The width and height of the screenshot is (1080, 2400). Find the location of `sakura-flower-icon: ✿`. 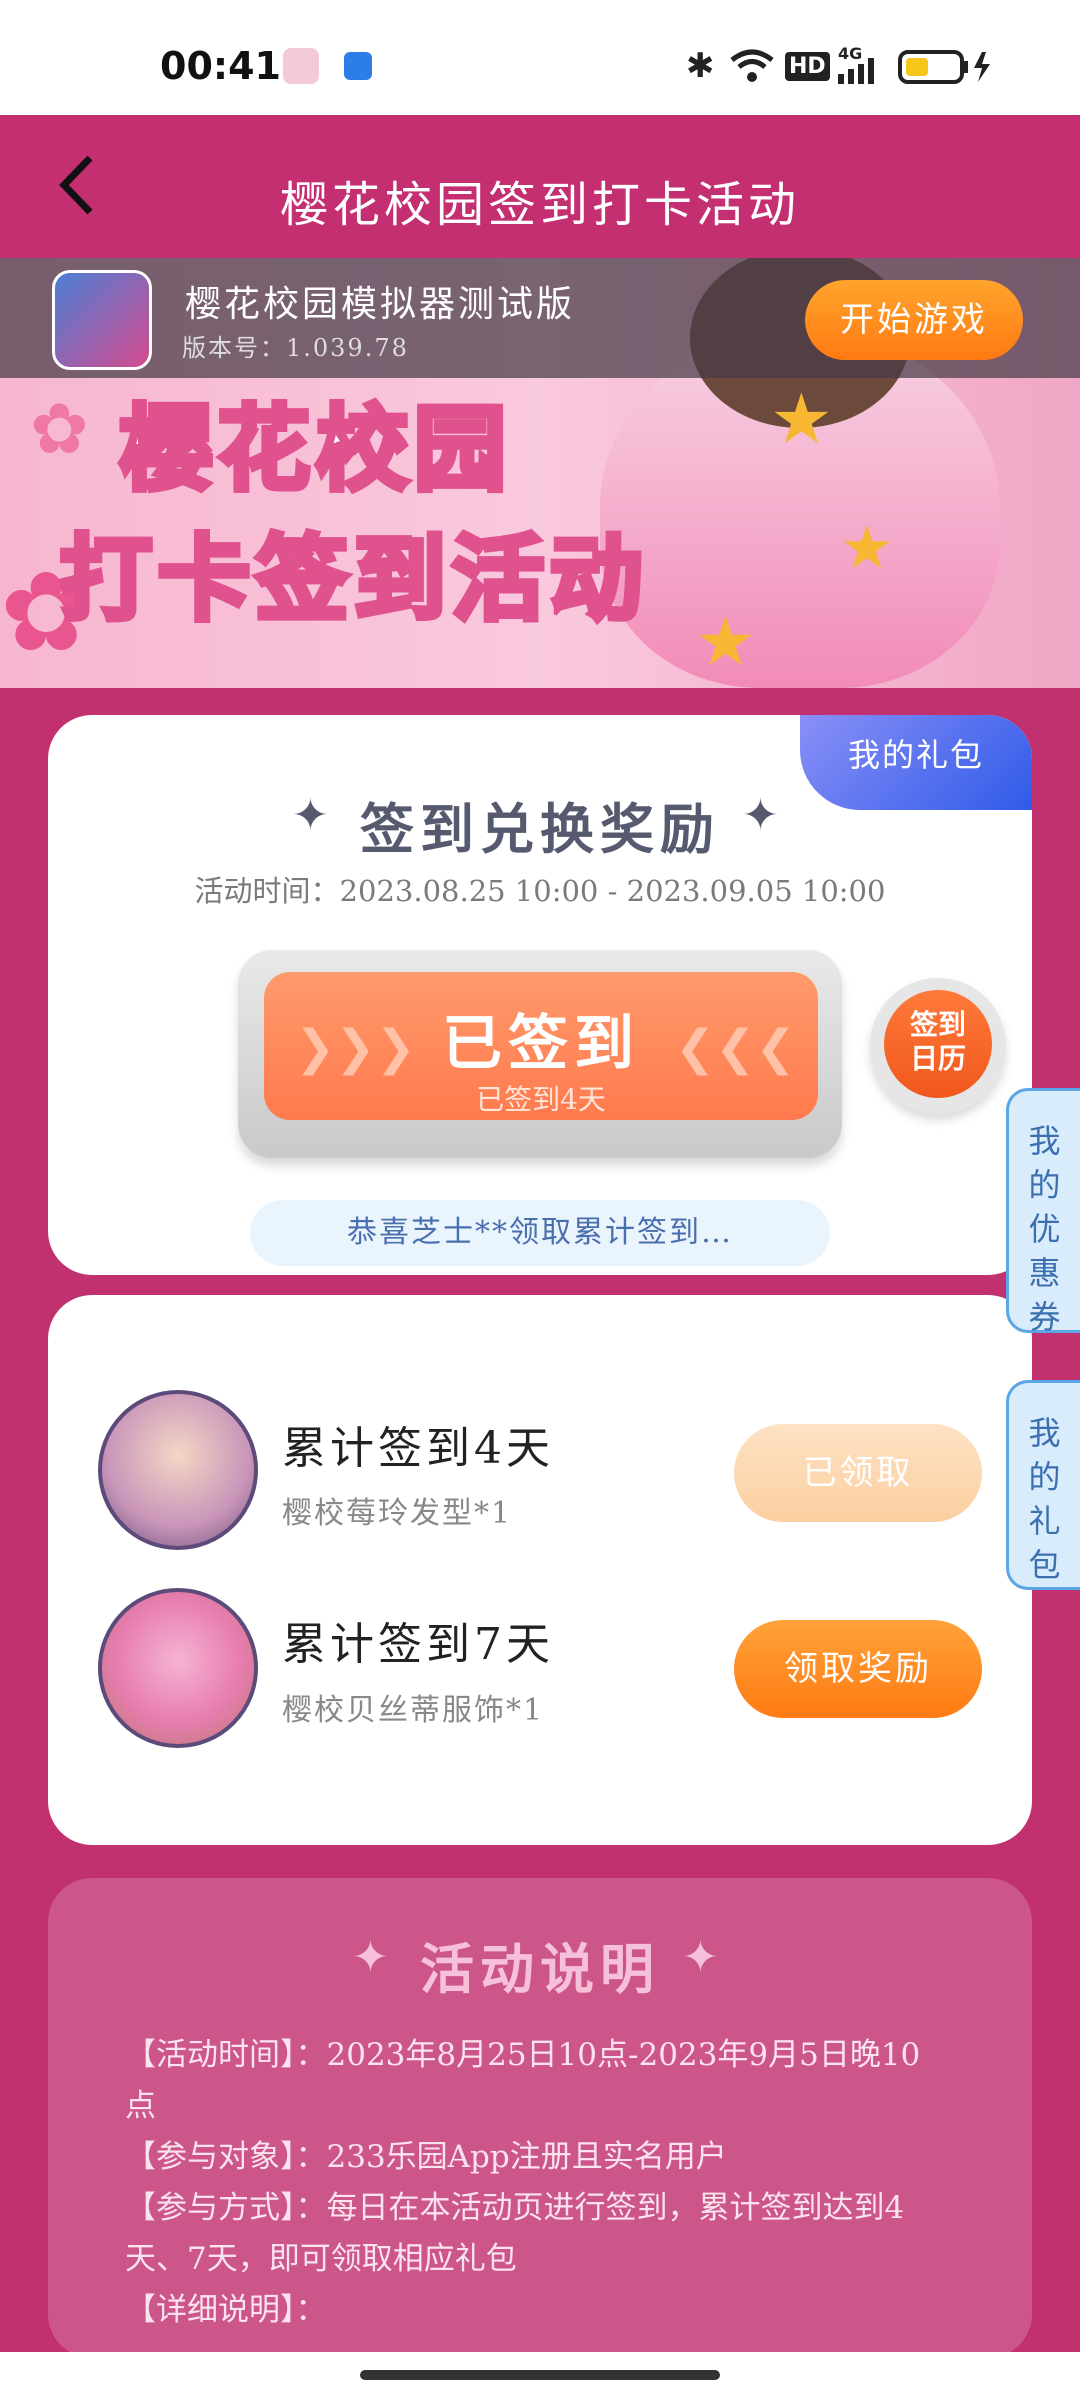

sakura-flower-icon: ✿ is located at coordinates (59, 429).